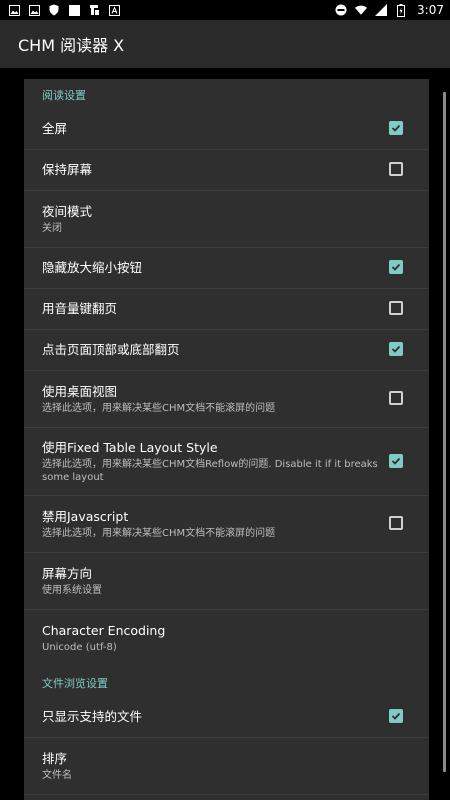 The height and width of the screenshot is (800, 450). I want to click on pref-summary: Unicode (utf-8), so click(79, 647).